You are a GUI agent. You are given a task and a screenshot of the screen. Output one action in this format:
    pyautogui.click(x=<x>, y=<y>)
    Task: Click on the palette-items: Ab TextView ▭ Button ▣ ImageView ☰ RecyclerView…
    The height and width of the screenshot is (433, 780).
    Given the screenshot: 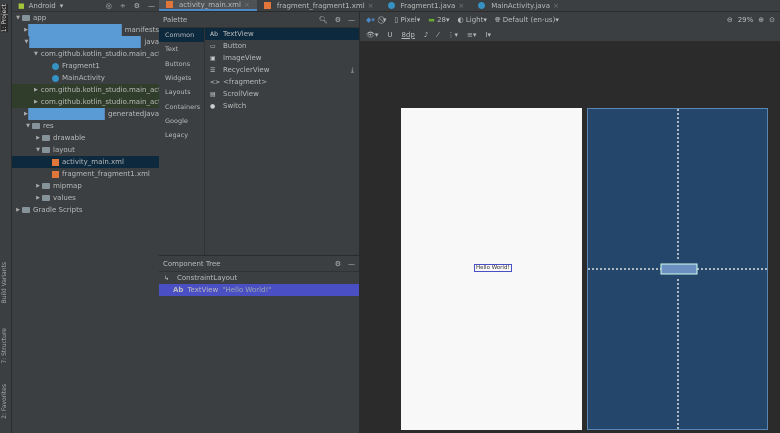 What is the action you would take?
    pyautogui.click(x=282, y=141)
    